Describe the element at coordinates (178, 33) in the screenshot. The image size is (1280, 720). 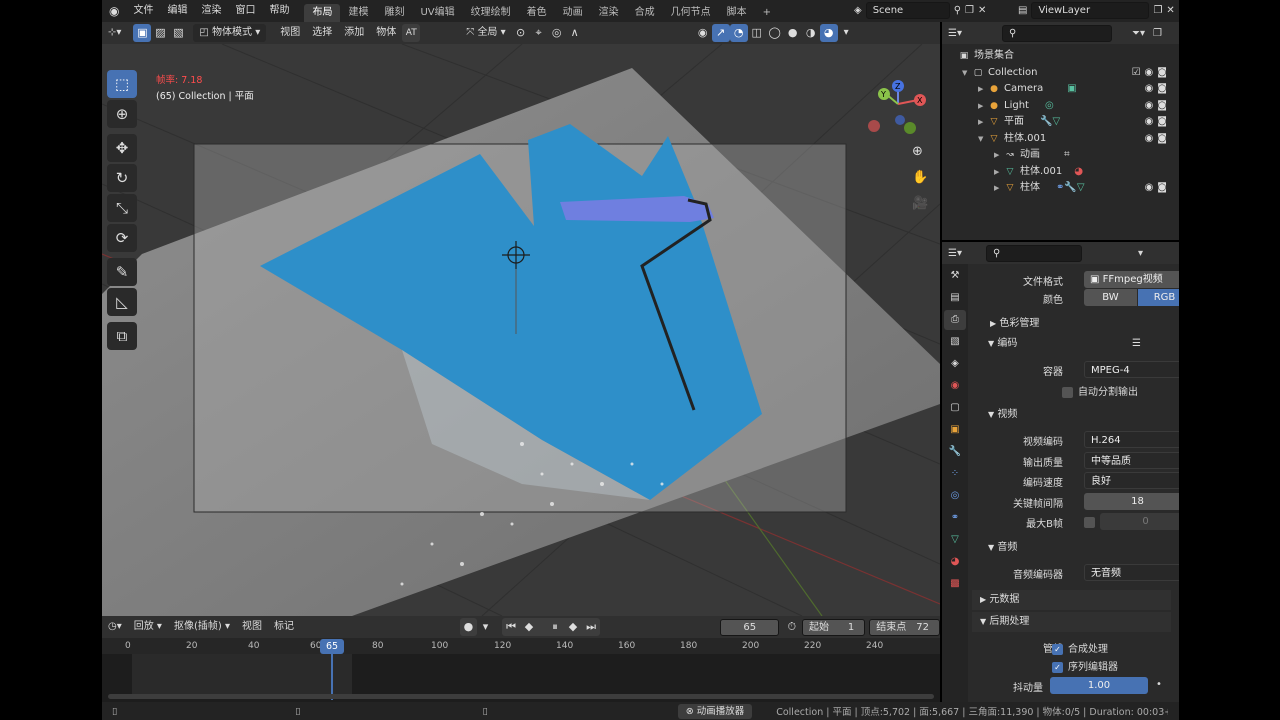
I see `select-subtract-icon: ▧` at that location.